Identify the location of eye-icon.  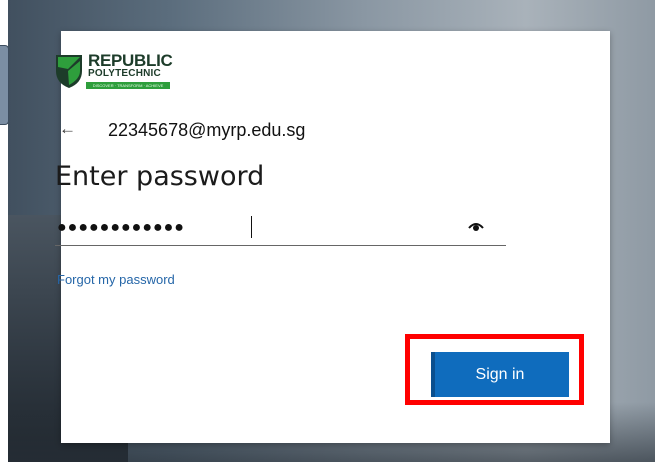
(476, 227).